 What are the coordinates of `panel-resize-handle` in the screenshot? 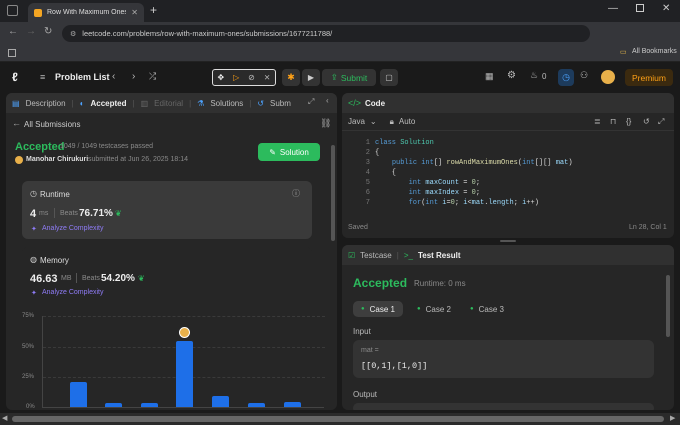 It's located at (508, 241).